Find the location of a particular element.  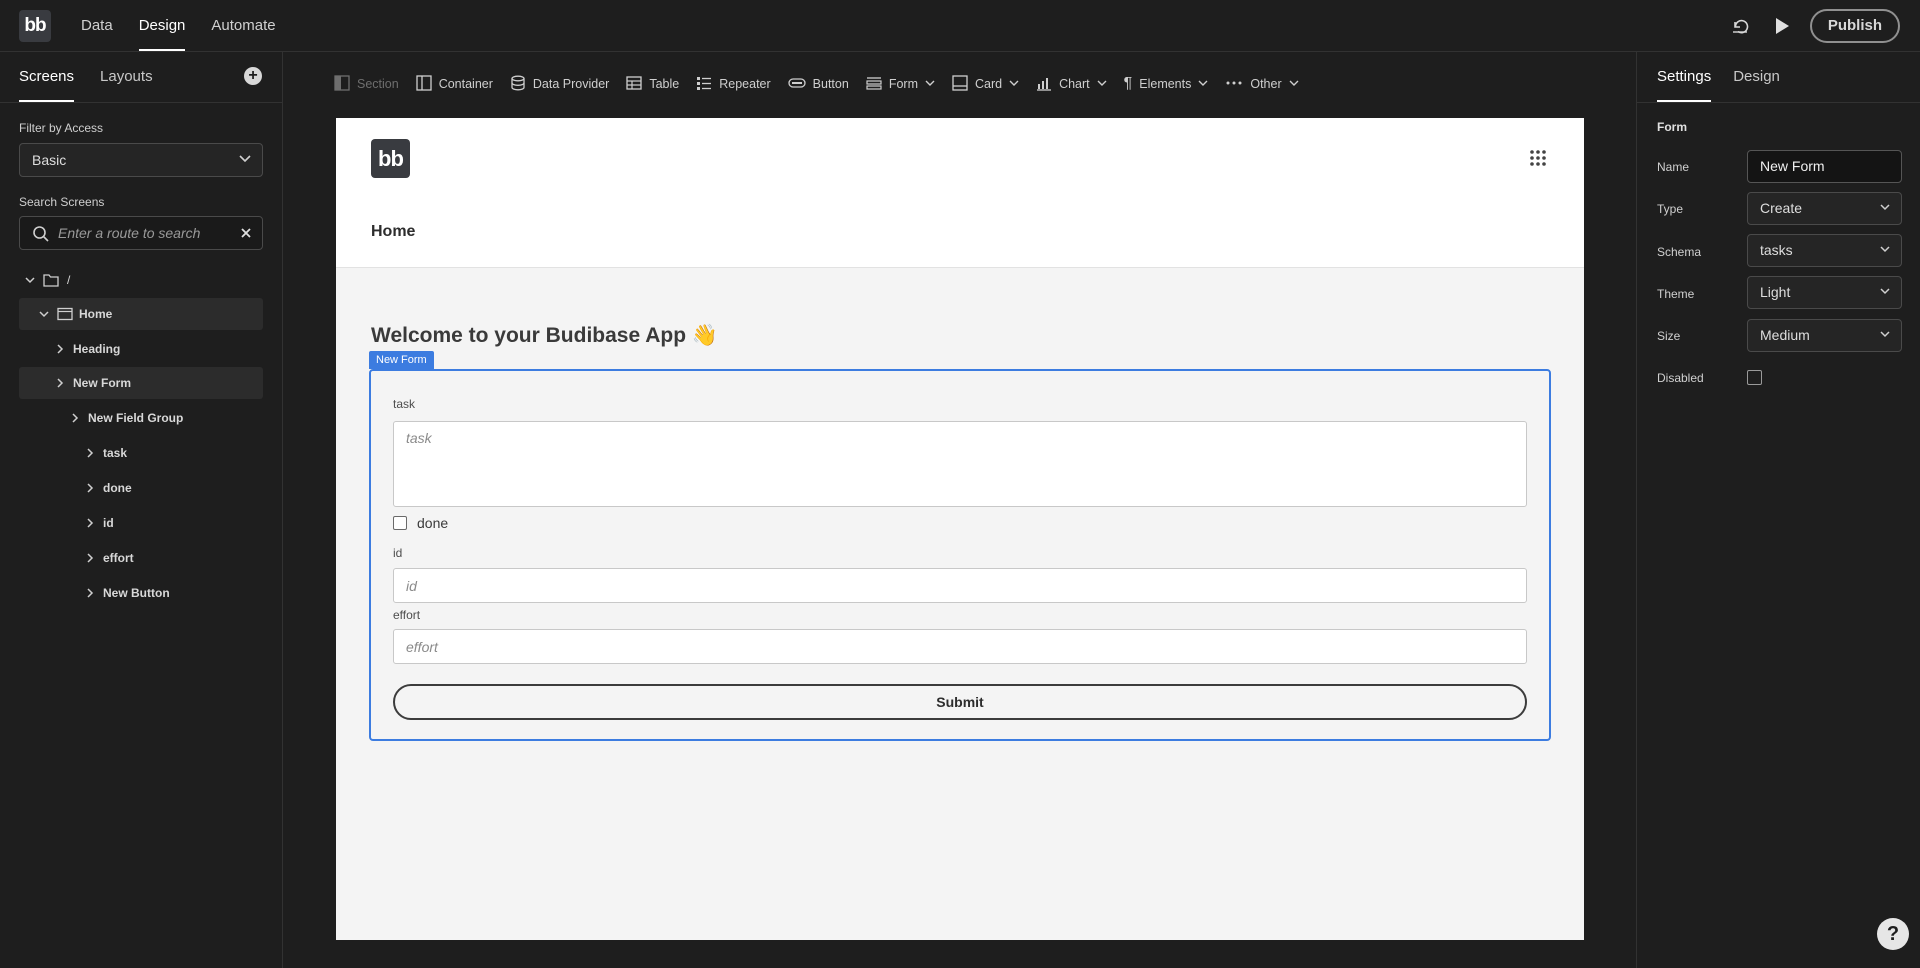

tree-item-label: id is located at coordinates (108, 523).